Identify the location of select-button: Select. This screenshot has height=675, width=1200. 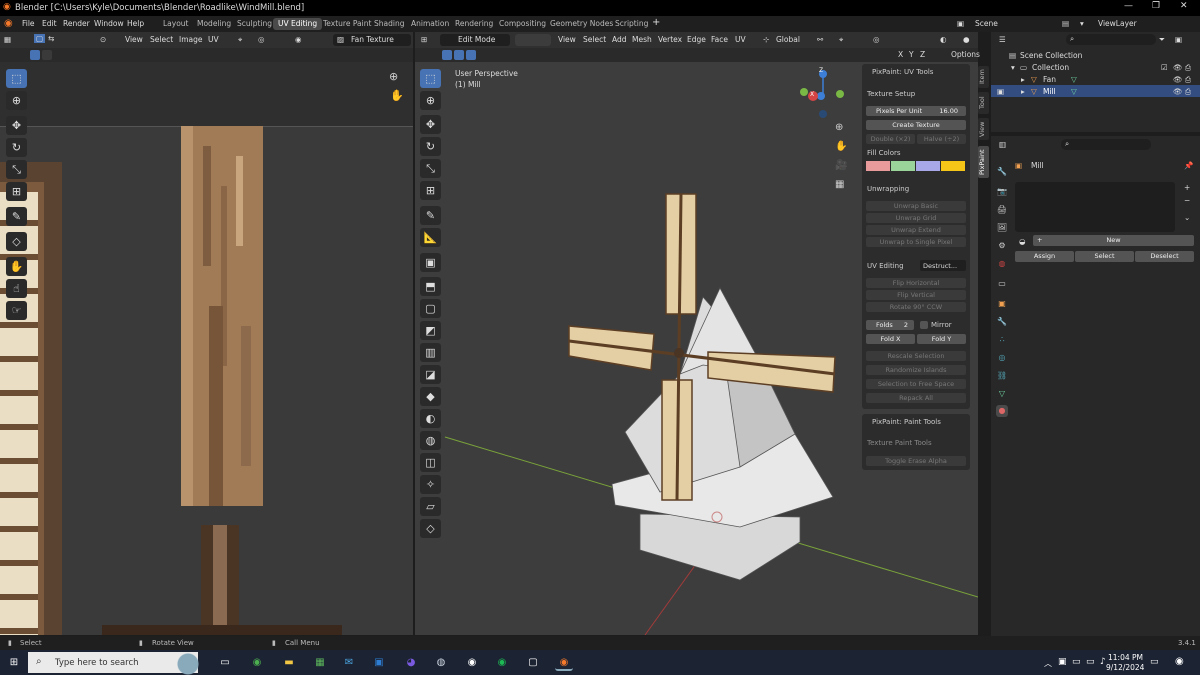
(1104, 256).